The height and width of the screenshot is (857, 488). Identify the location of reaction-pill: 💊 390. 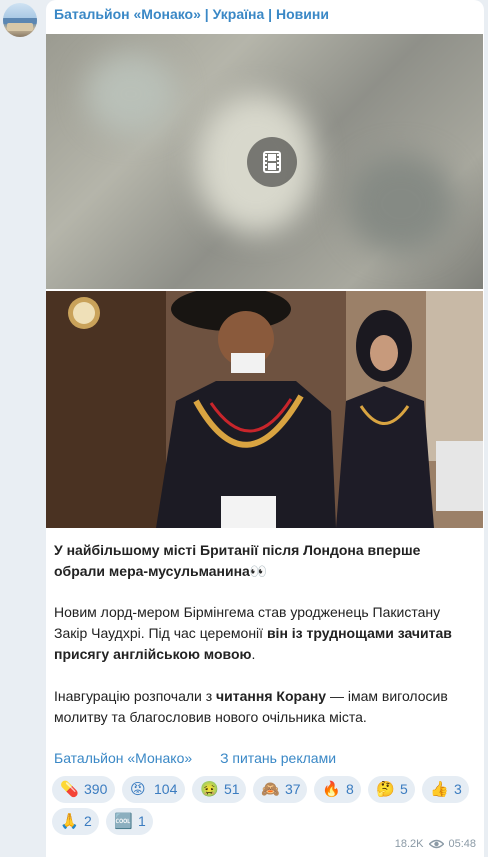
(83, 789).